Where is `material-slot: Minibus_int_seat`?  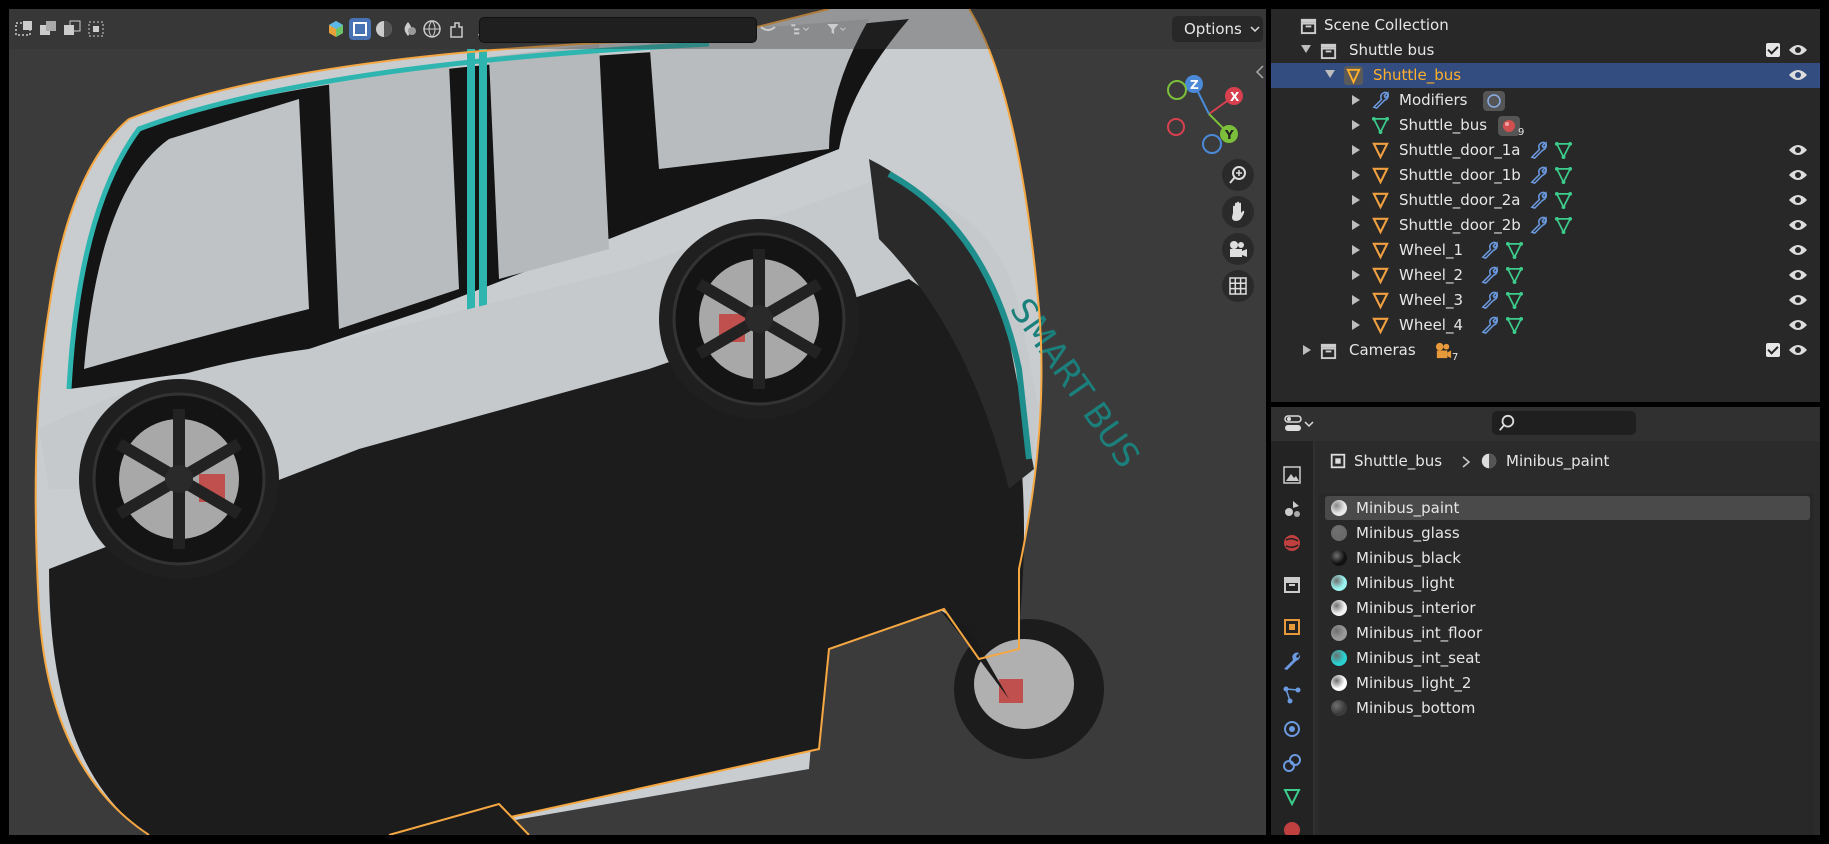
material-slot: Minibus_int_seat is located at coordinates (1567, 658).